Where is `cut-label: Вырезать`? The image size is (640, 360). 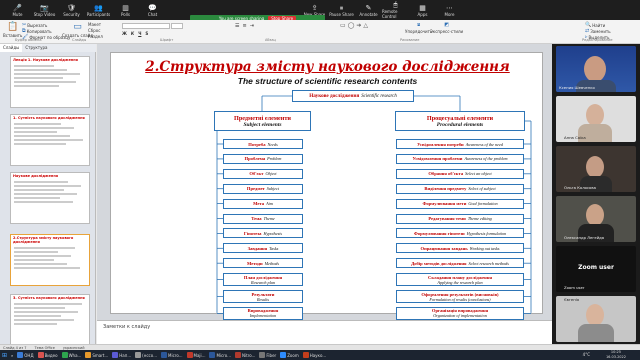
cut-label: Вырезать is located at coordinates (37, 25).